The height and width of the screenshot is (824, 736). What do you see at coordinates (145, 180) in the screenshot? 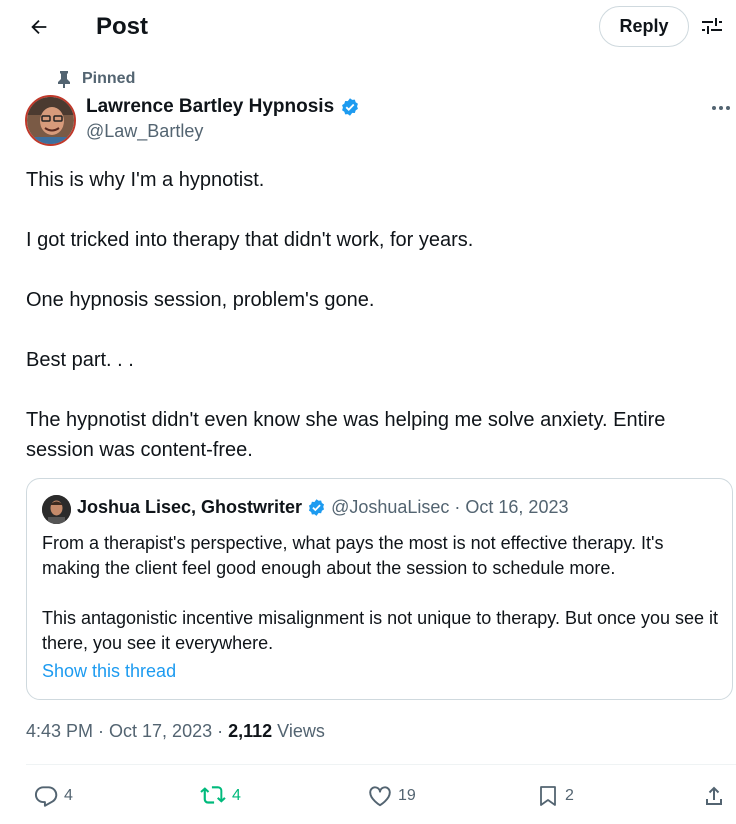
I see `post-paragraph: This is why I'm a hypnotist.` at bounding box center [145, 180].